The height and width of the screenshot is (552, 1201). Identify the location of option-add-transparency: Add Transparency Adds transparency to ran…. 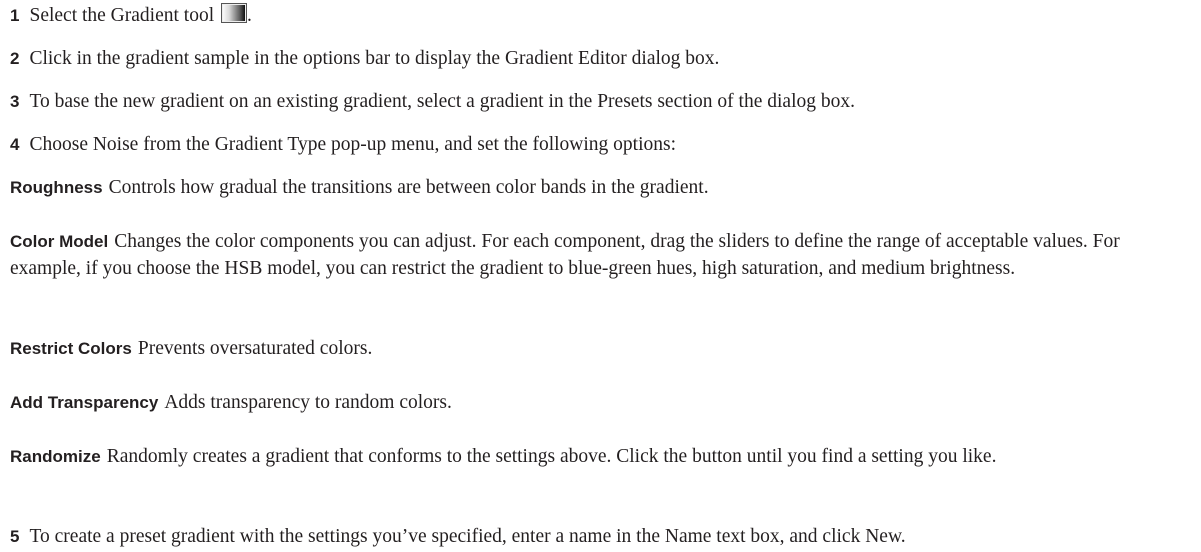
(602, 402).